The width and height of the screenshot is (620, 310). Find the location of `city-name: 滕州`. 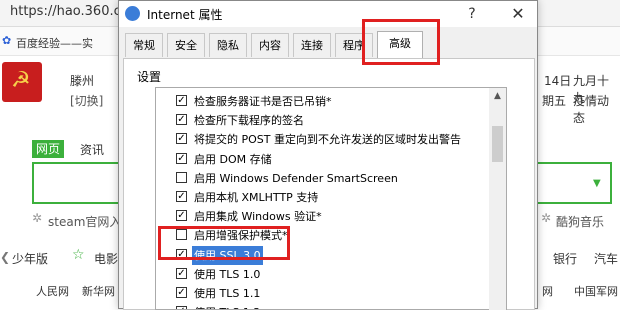

city-name: 滕州 is located at coordinates (82, 81).